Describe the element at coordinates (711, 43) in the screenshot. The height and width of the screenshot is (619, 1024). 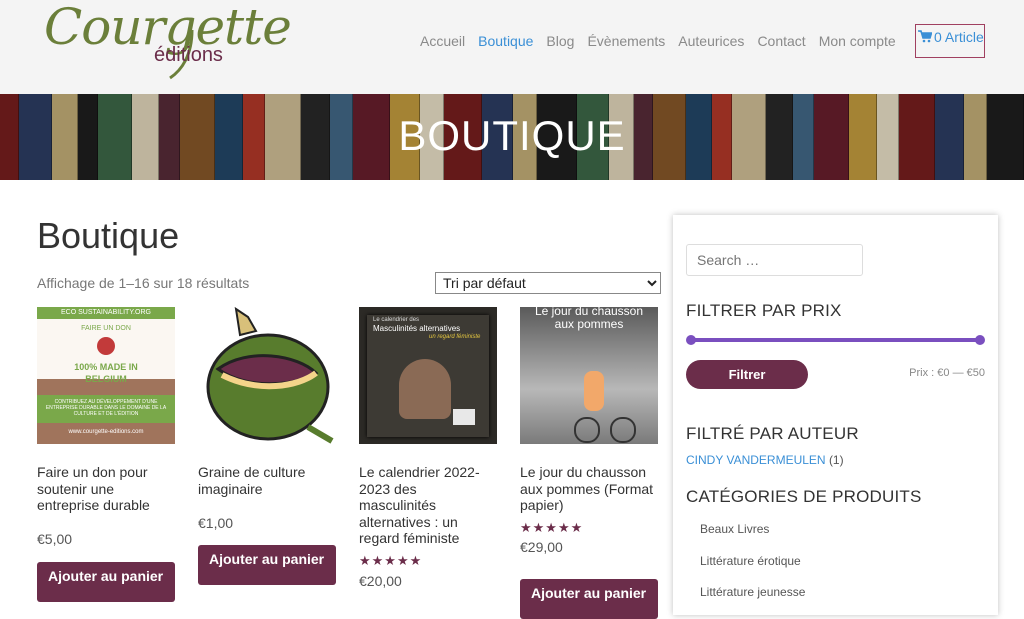
I see `nav-item-auteurices: Auteurices` at that location.